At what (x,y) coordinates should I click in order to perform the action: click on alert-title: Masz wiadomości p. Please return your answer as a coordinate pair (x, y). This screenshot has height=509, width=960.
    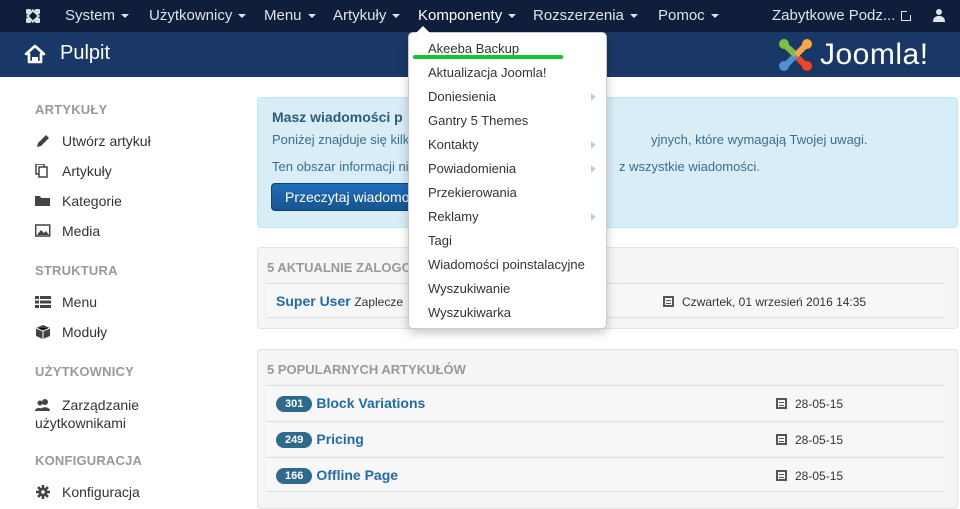
    Looking at the image, I should click on (337, 117).